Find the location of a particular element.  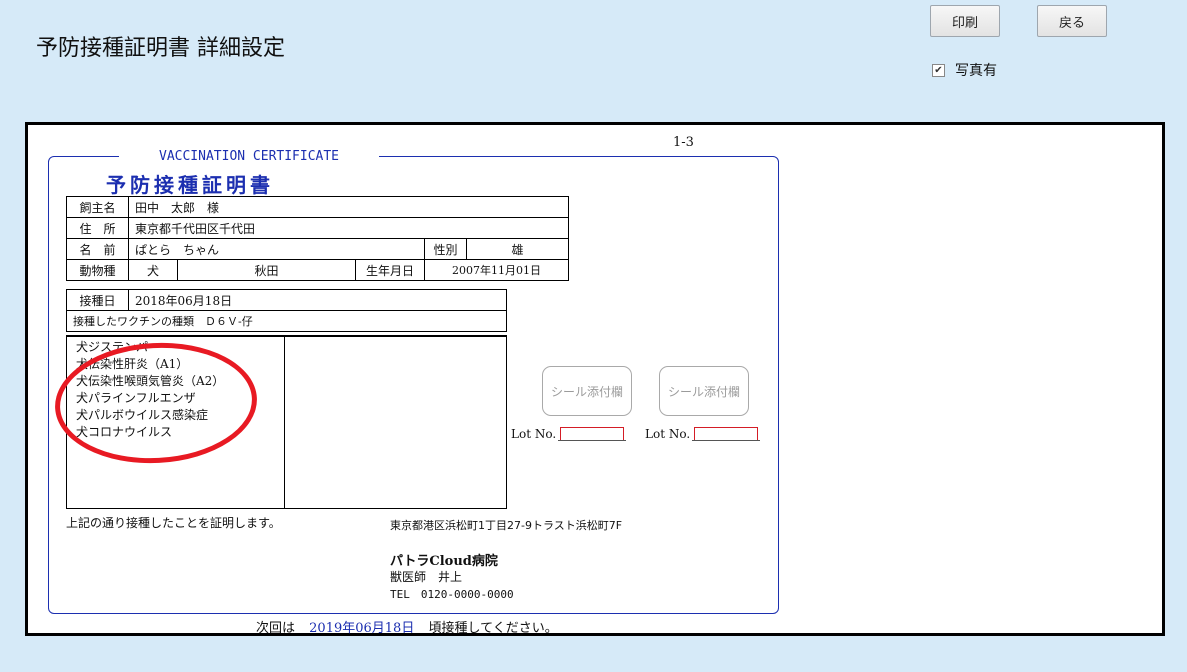

certificate-title-jp: 予防接種証明書 is located at coordinates (190, 185).